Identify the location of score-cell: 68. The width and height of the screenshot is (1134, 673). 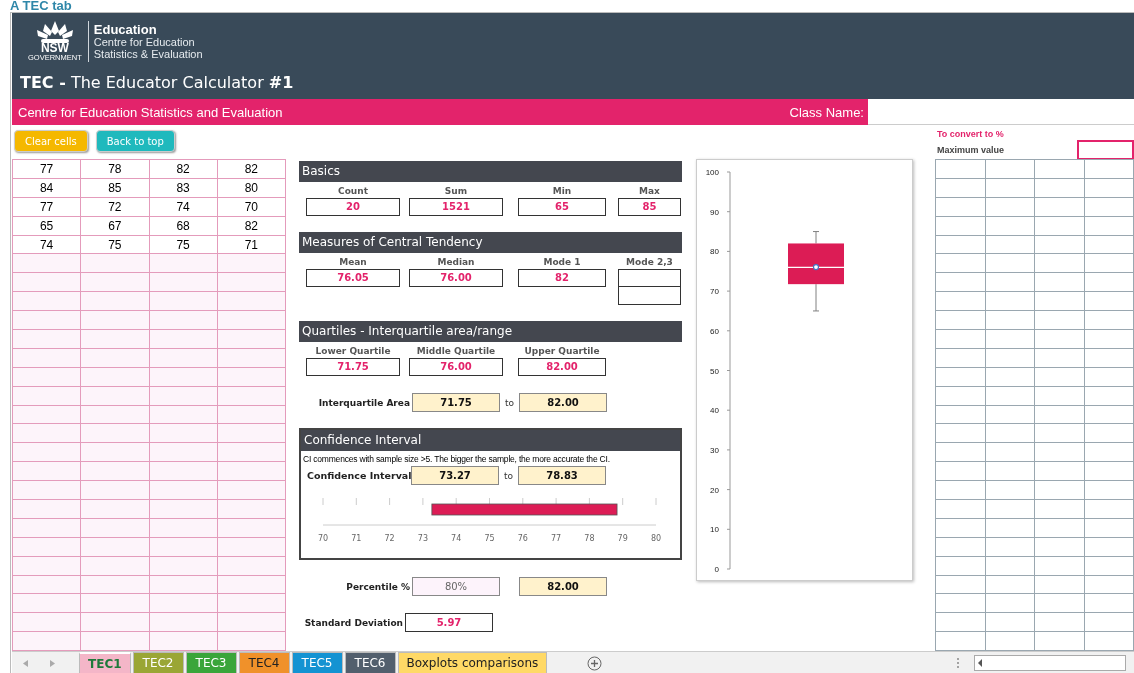
(183, 226).